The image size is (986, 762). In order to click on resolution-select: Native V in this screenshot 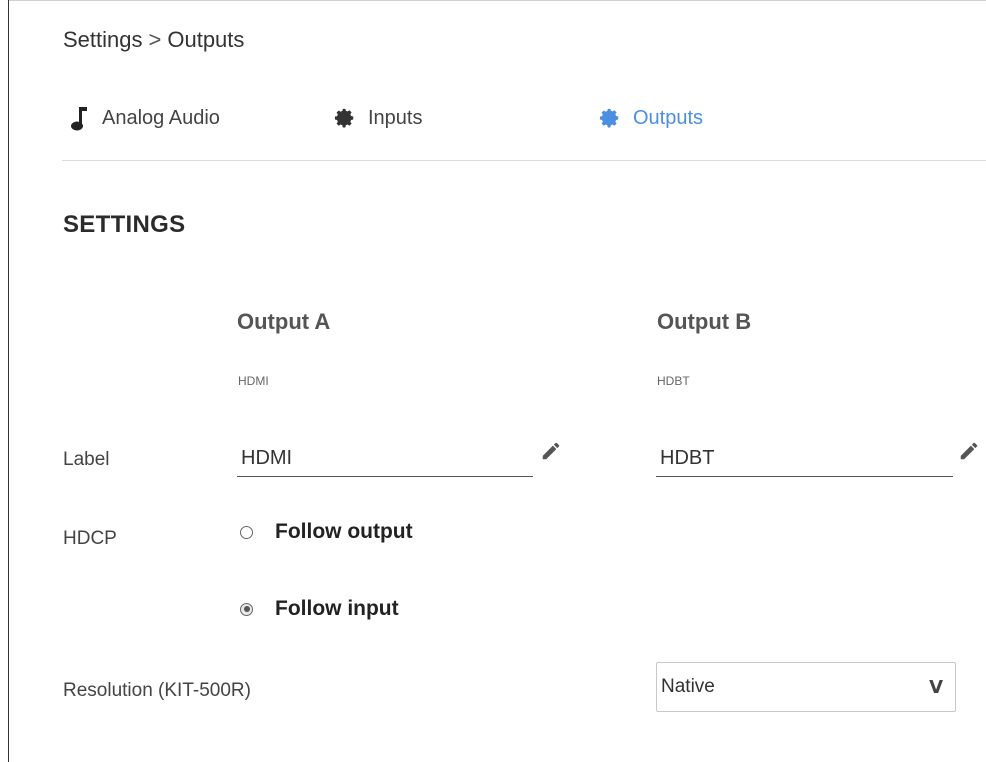, I will do `click(806, 687)`.